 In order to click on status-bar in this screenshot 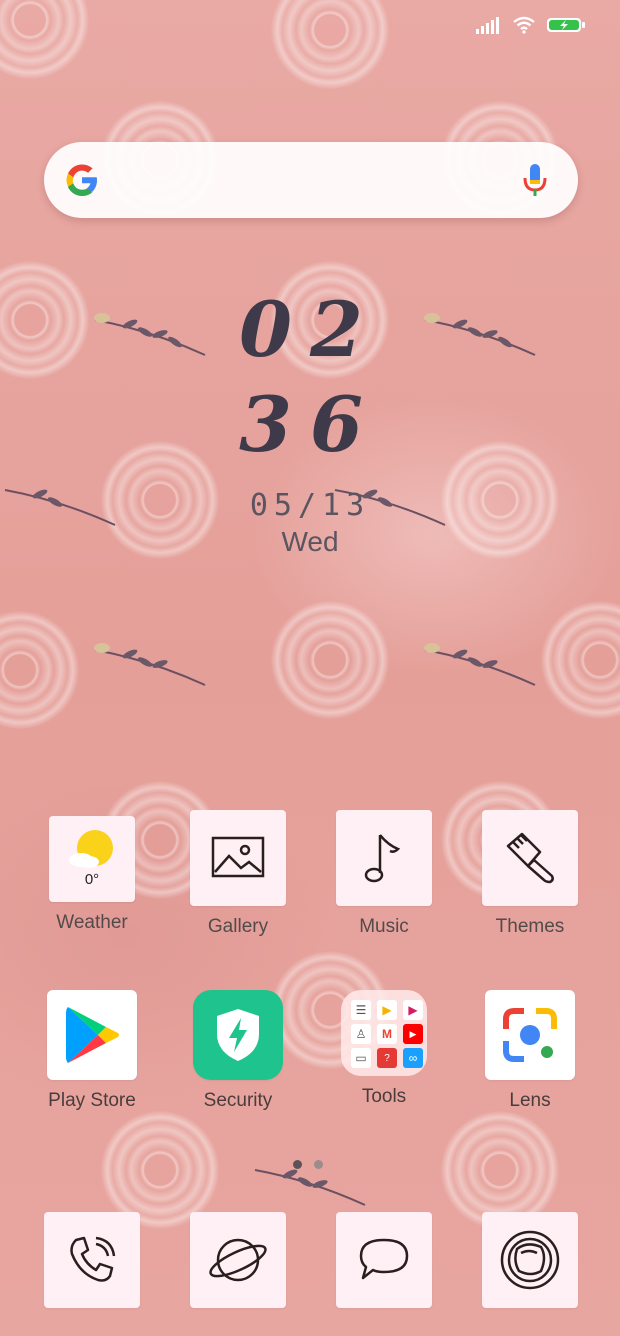, I will do `click(531, 25)`.